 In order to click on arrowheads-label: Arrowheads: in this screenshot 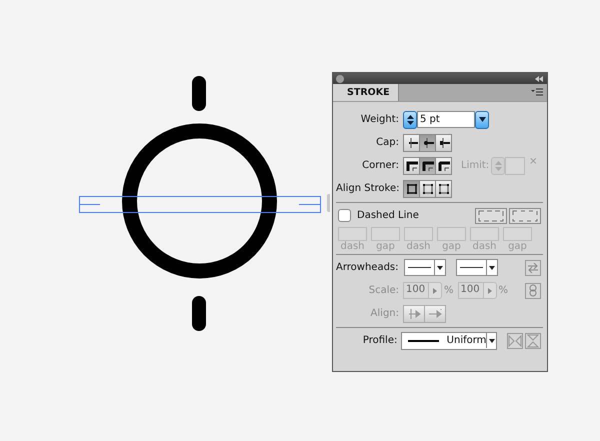, I will do `click(367, 267)`.